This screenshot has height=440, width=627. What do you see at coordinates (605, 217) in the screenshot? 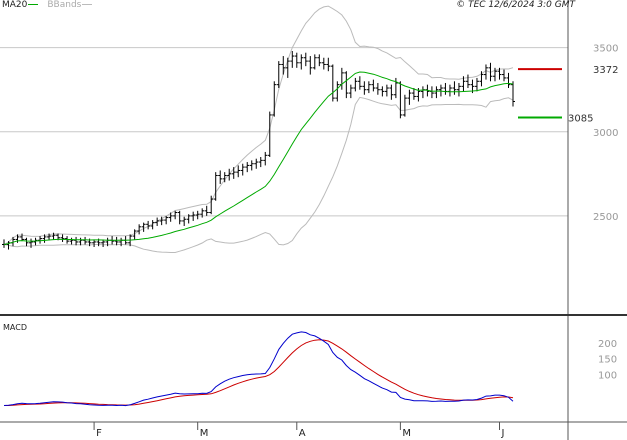
I see `price-tick-label: 2500` at bounding box center [605, 217].